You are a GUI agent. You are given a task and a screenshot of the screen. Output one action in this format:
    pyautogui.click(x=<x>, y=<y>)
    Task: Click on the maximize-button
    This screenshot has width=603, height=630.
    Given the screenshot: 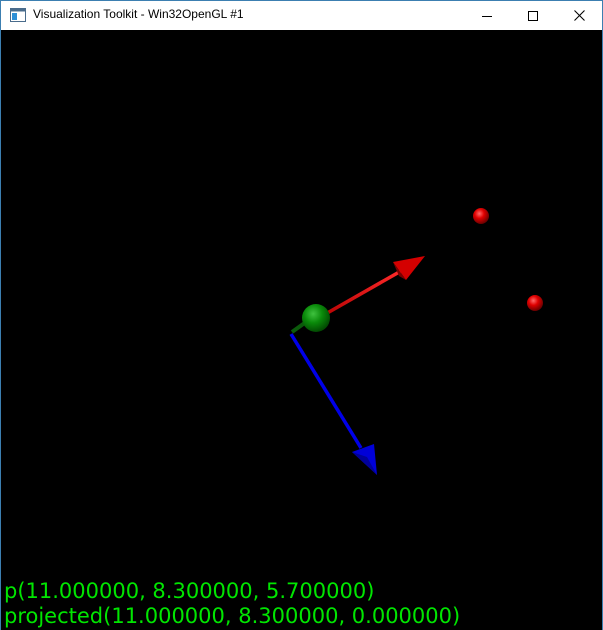 What is the action you would take?
    pyautogui.click(x=533, y=15)
    